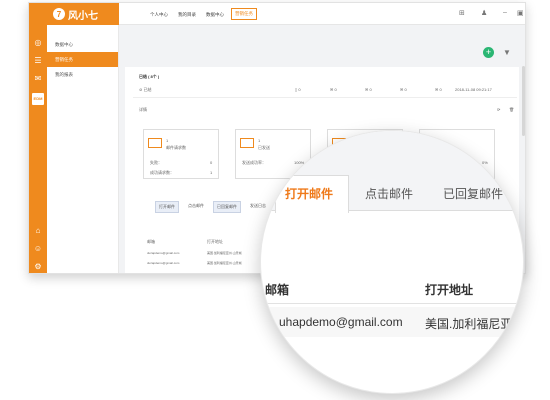  I want to click on section-details: 详情, so click(143, 109).